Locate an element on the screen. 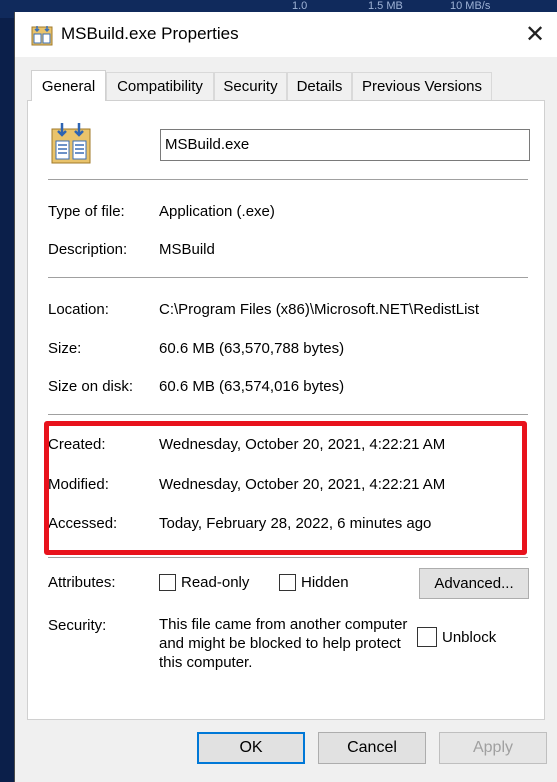  tab-label: Previous Versions is located at coordinates (422, 86).